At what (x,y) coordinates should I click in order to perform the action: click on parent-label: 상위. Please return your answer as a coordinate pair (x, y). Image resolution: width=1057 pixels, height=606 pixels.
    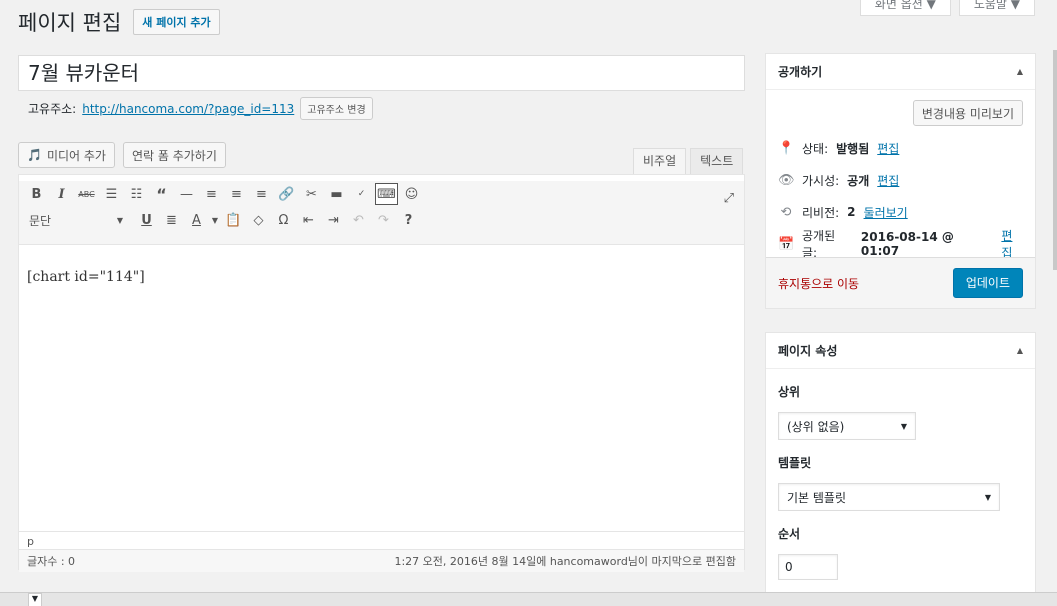
    Looking at the image, I should click on (789, 392).